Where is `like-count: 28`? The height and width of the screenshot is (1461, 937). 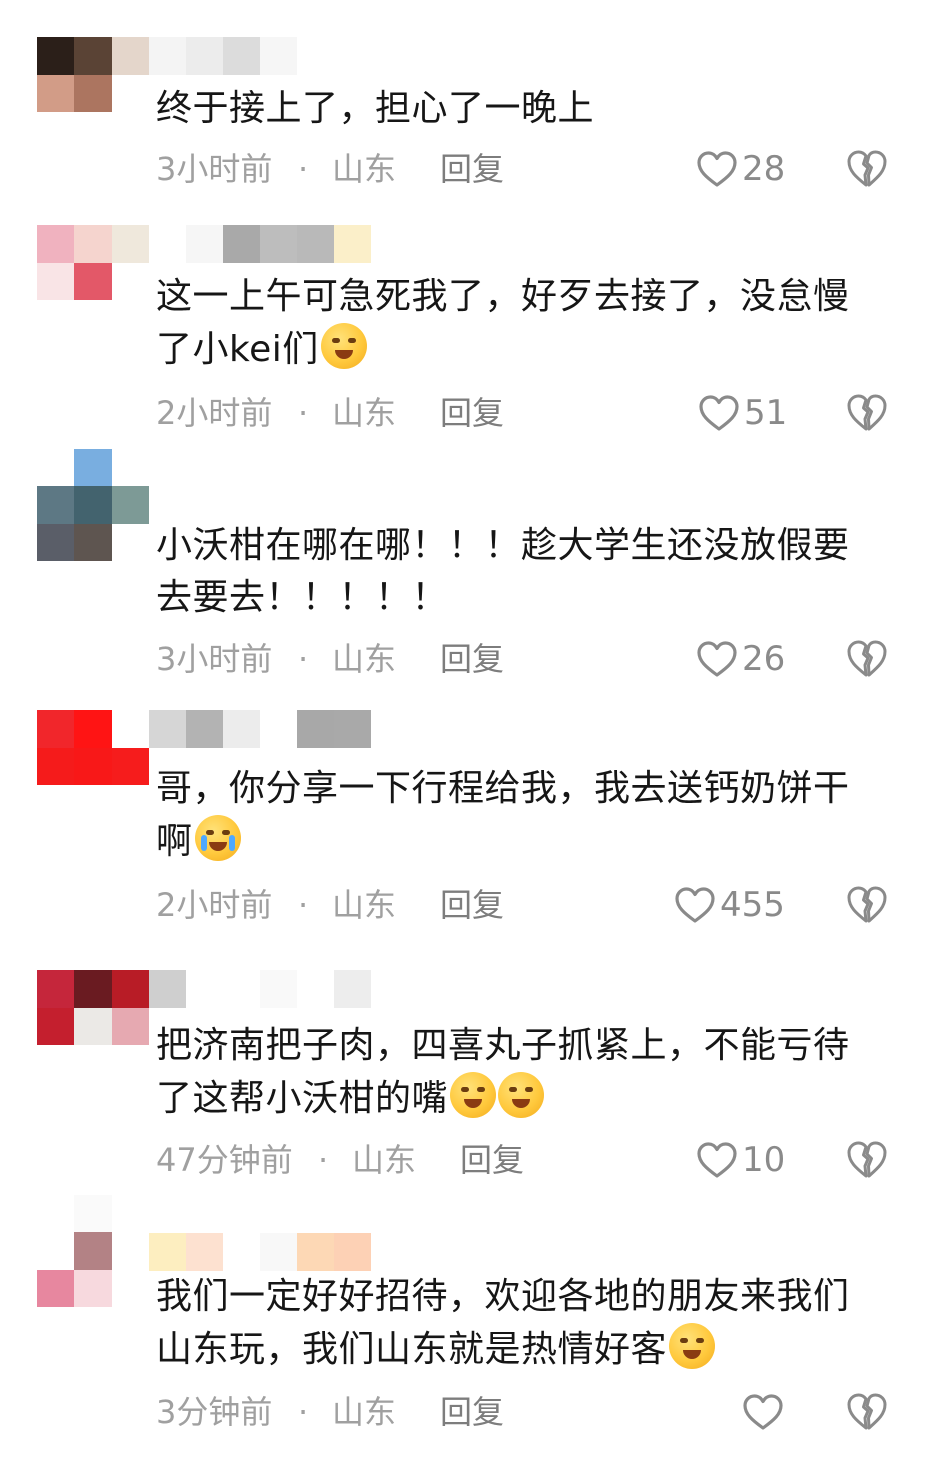
like-count: 28 is located at coordinates (764, 169).